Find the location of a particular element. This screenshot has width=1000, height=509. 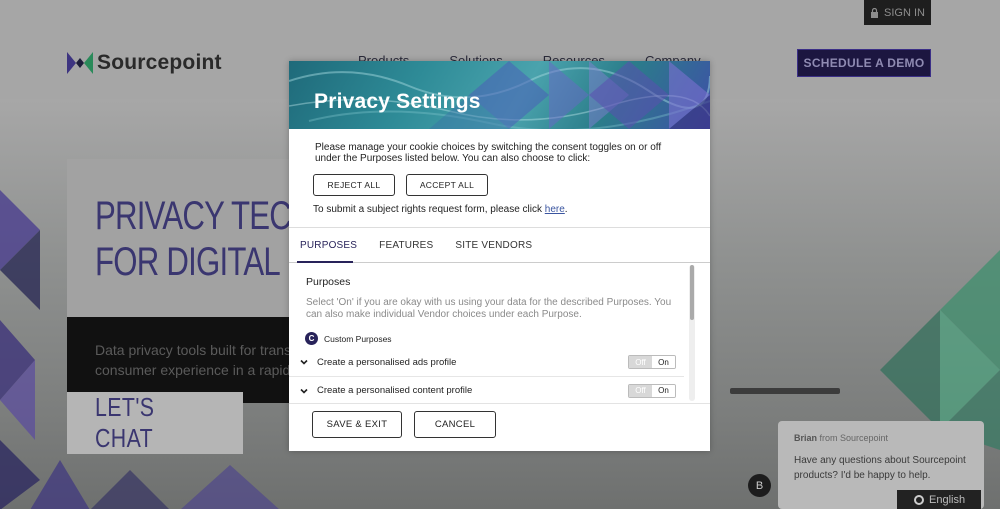

chat-avatar: B is located at coordinates (759, 485).